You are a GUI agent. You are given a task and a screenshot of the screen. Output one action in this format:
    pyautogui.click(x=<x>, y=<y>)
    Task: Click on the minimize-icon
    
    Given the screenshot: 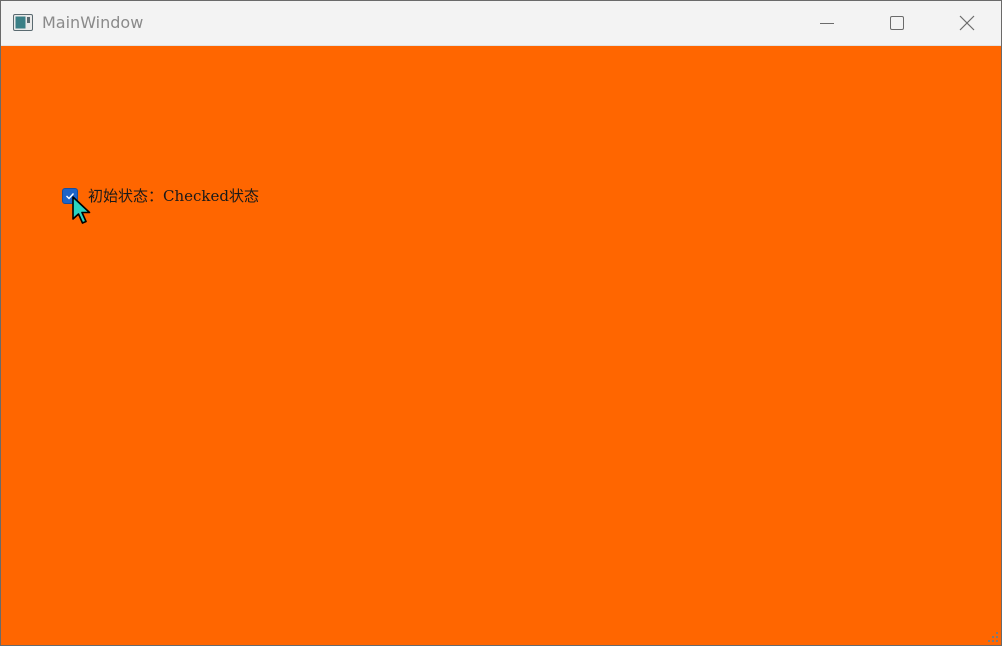 What is the action you would take?
    pyautogui.click(x=827, y=23)
    